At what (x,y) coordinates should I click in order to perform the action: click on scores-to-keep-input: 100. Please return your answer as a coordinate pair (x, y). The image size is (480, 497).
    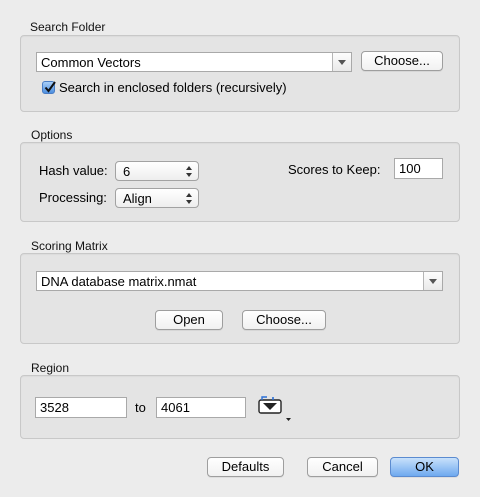
    Looking at the image, I should click on (418, 168).